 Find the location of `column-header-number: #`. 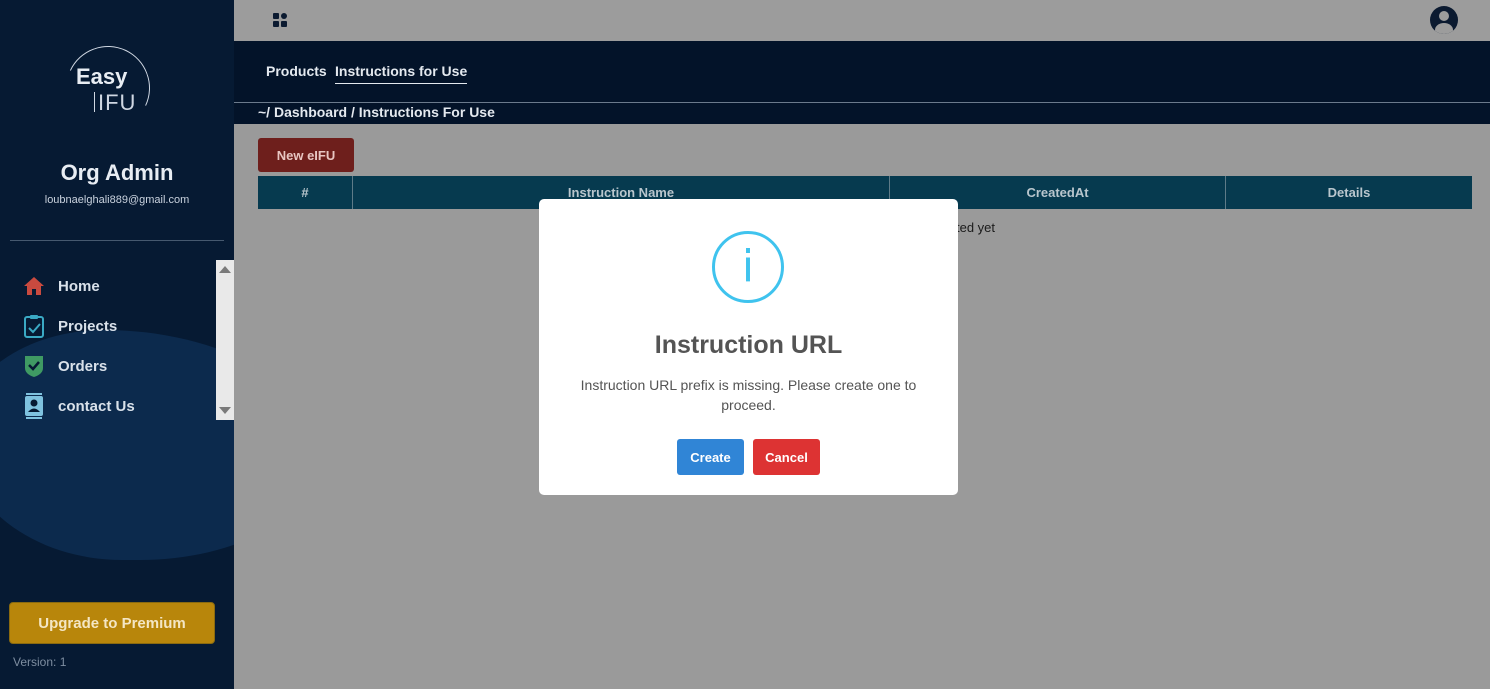

column-header-number: # is located at coordinates (305, 192).